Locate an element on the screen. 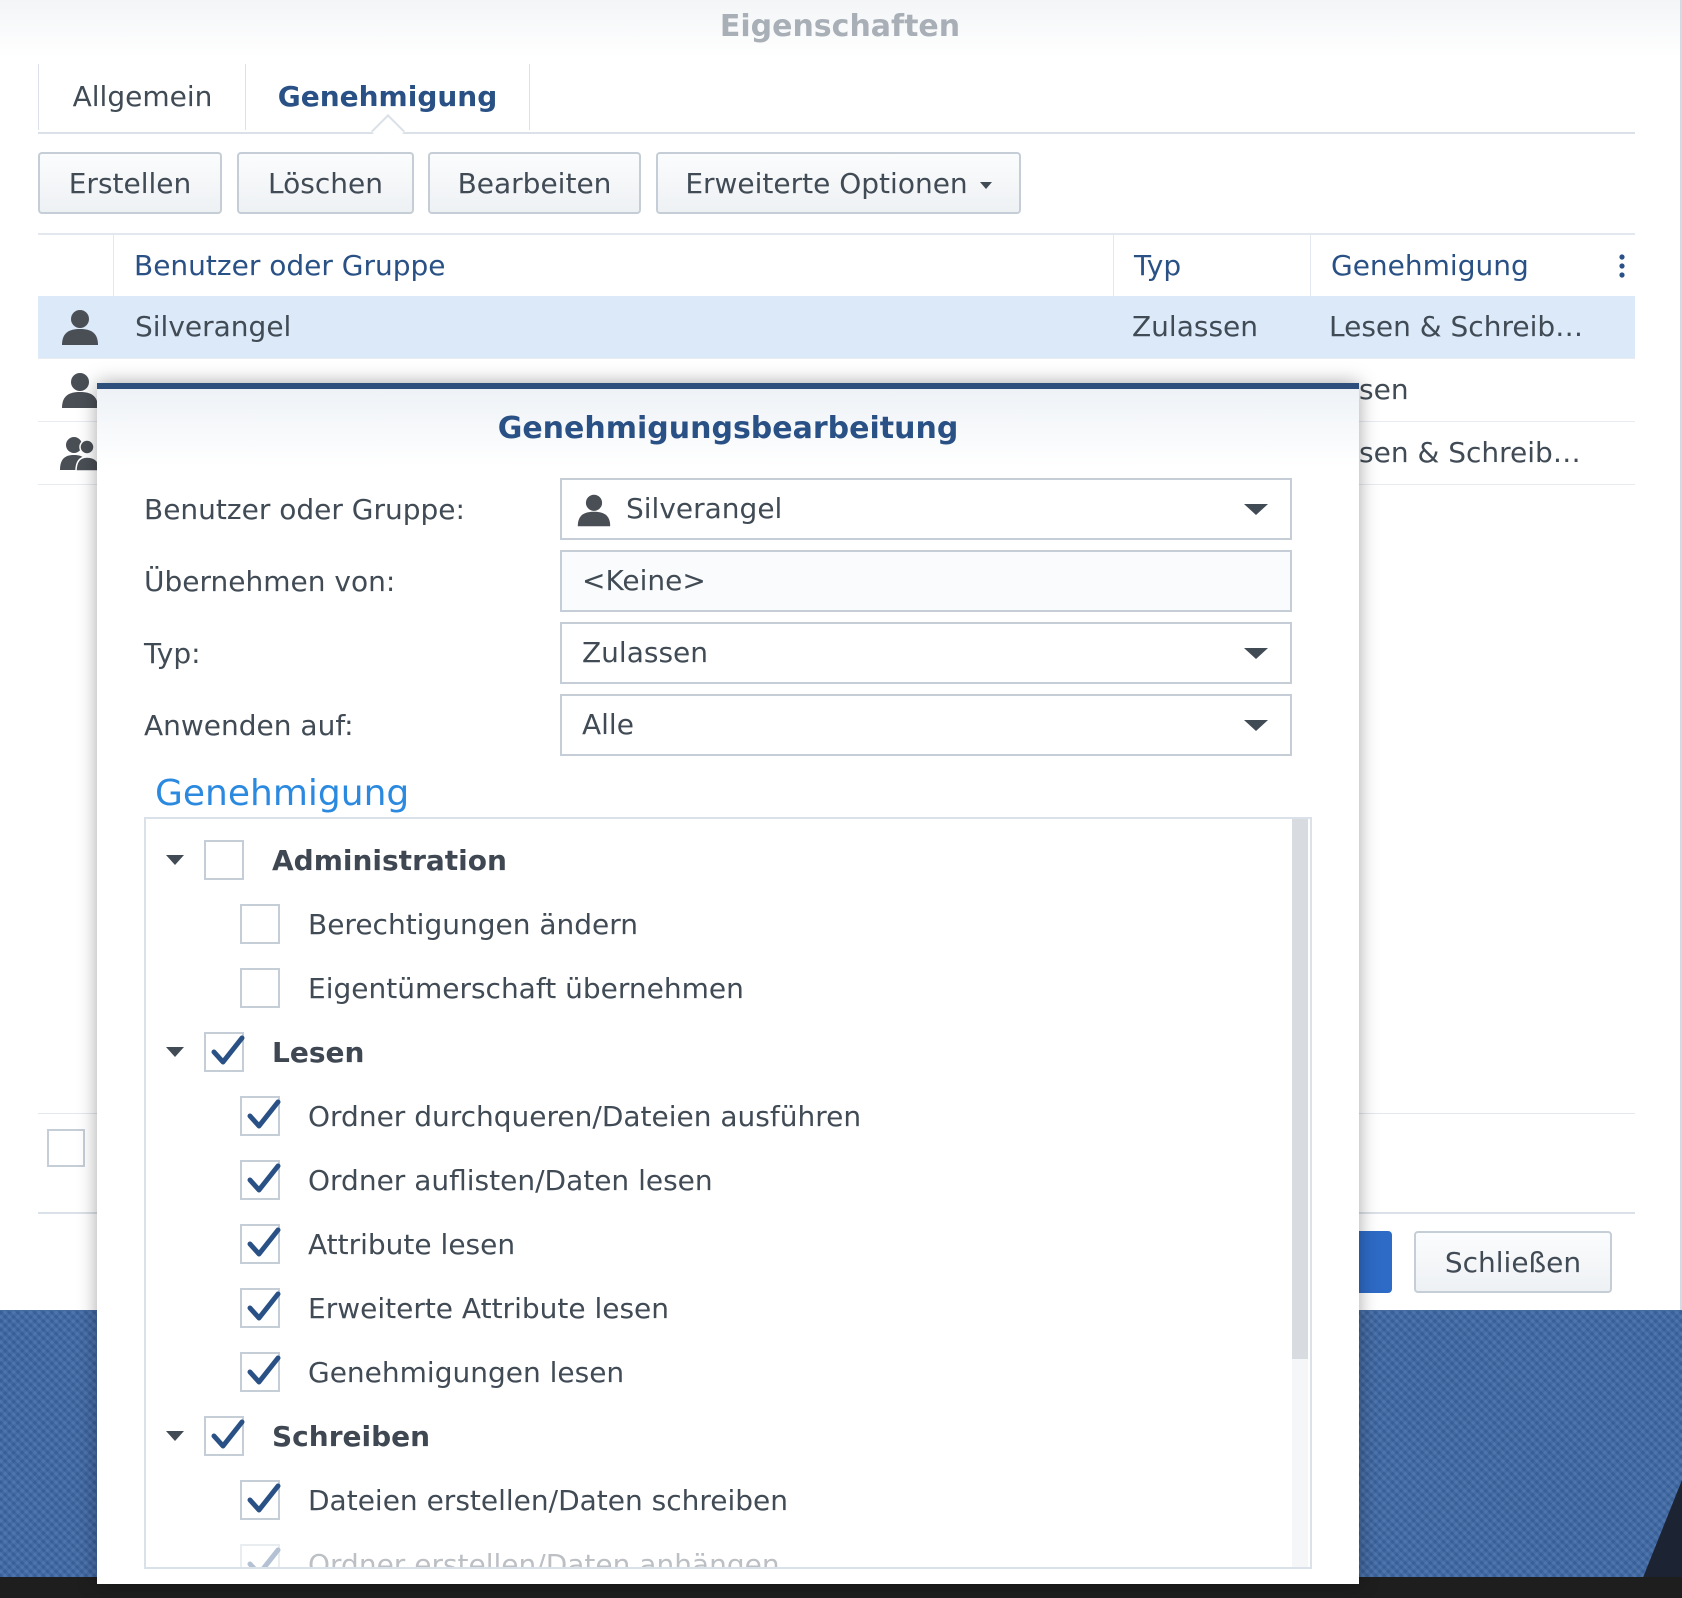 The image size is (1682, 1598). row-permission: sen is located at coordinates (1384, 389).